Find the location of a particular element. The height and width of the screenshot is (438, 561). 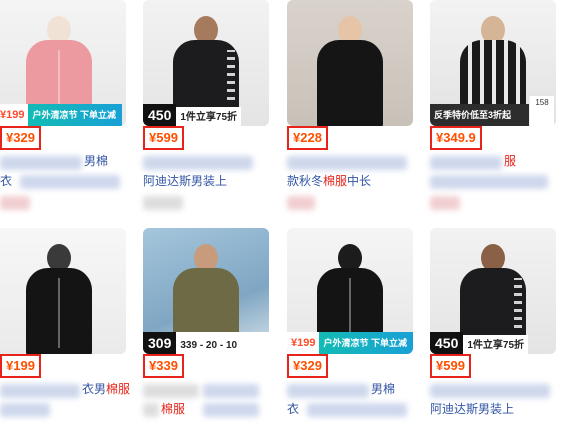

product-title: 棉服 is located at coordinates (181, 409).